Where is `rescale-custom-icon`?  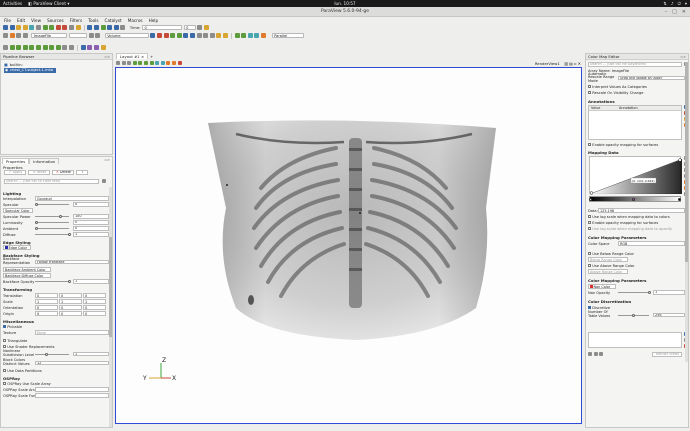 rescale-custom-icon is located at coordinates (25, 35).